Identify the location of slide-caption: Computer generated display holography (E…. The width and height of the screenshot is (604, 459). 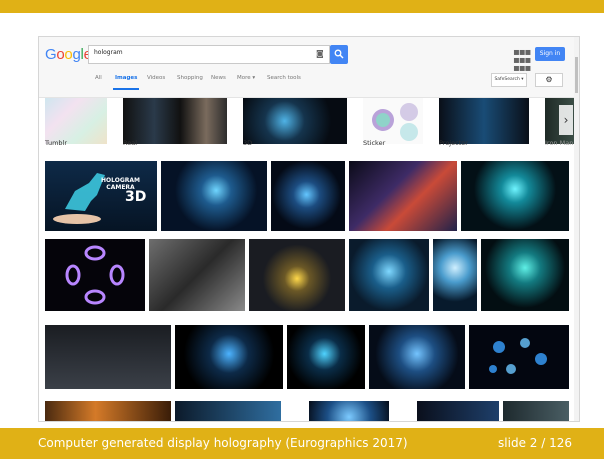
(223, 443).